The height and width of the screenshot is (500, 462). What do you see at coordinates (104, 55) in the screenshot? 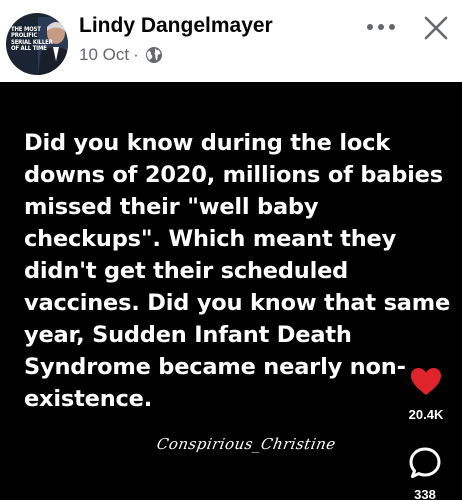
I see `post-date: 10 Oct` at bounding box center [104, 55].